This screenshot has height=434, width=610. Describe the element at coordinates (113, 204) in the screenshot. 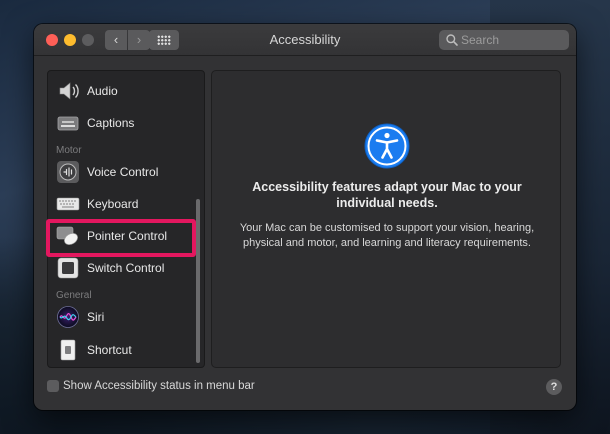

I see `sidebar-item-label: Keyboard` at that location.